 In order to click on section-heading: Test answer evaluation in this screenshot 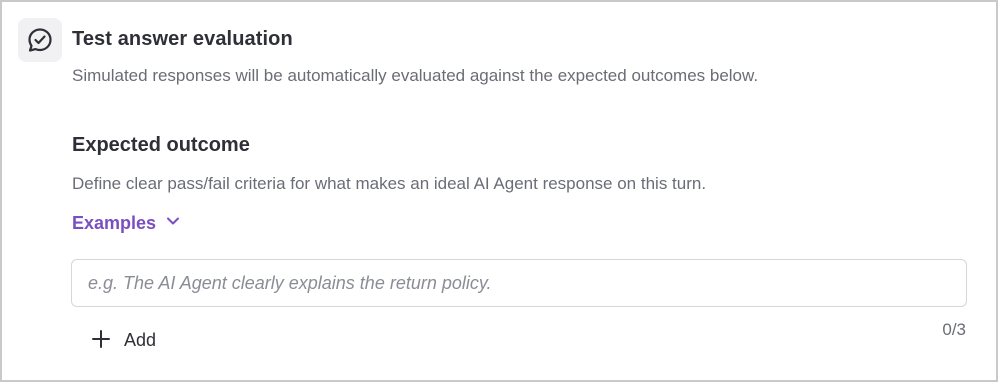, I will do `click(182, 39)`.